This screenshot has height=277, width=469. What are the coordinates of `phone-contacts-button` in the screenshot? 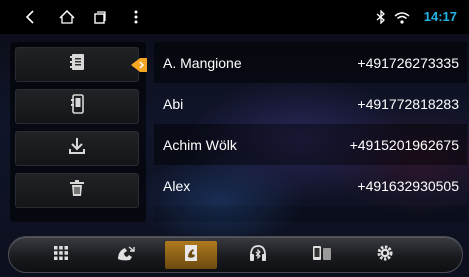 It's located at (77, 106).